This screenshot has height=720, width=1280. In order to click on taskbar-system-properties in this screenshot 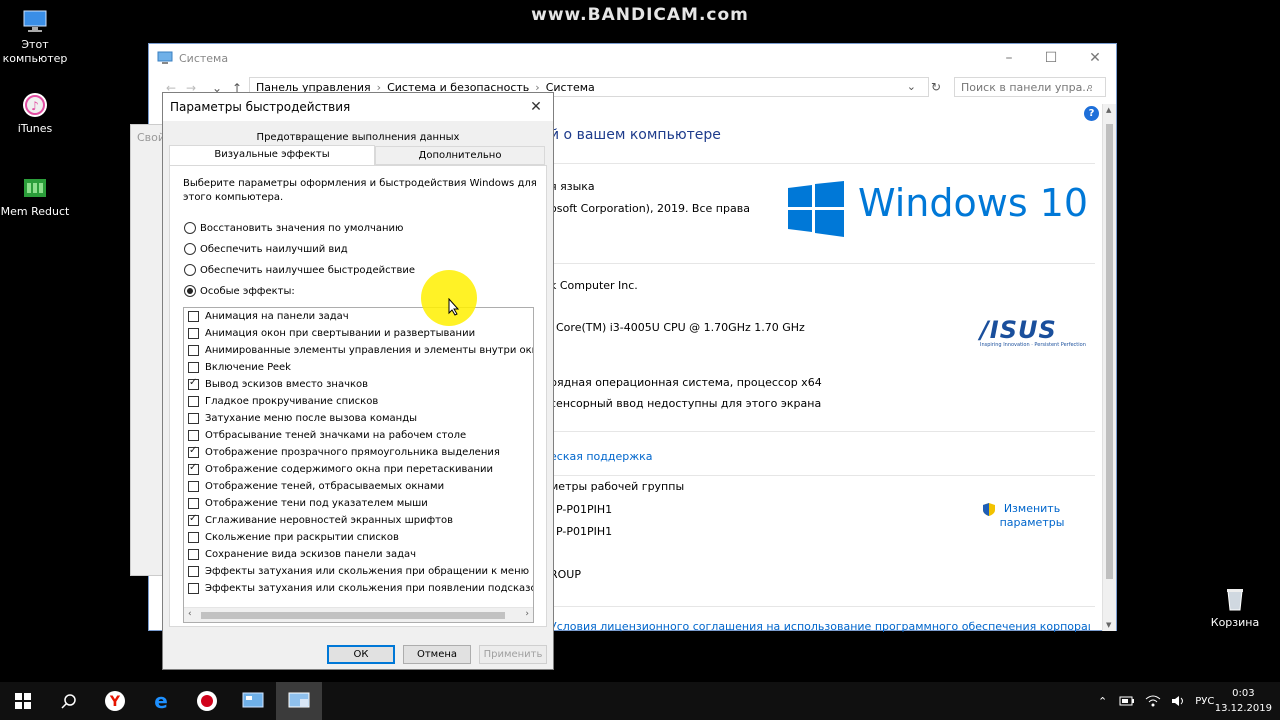, I will do `click(299, 701)`.